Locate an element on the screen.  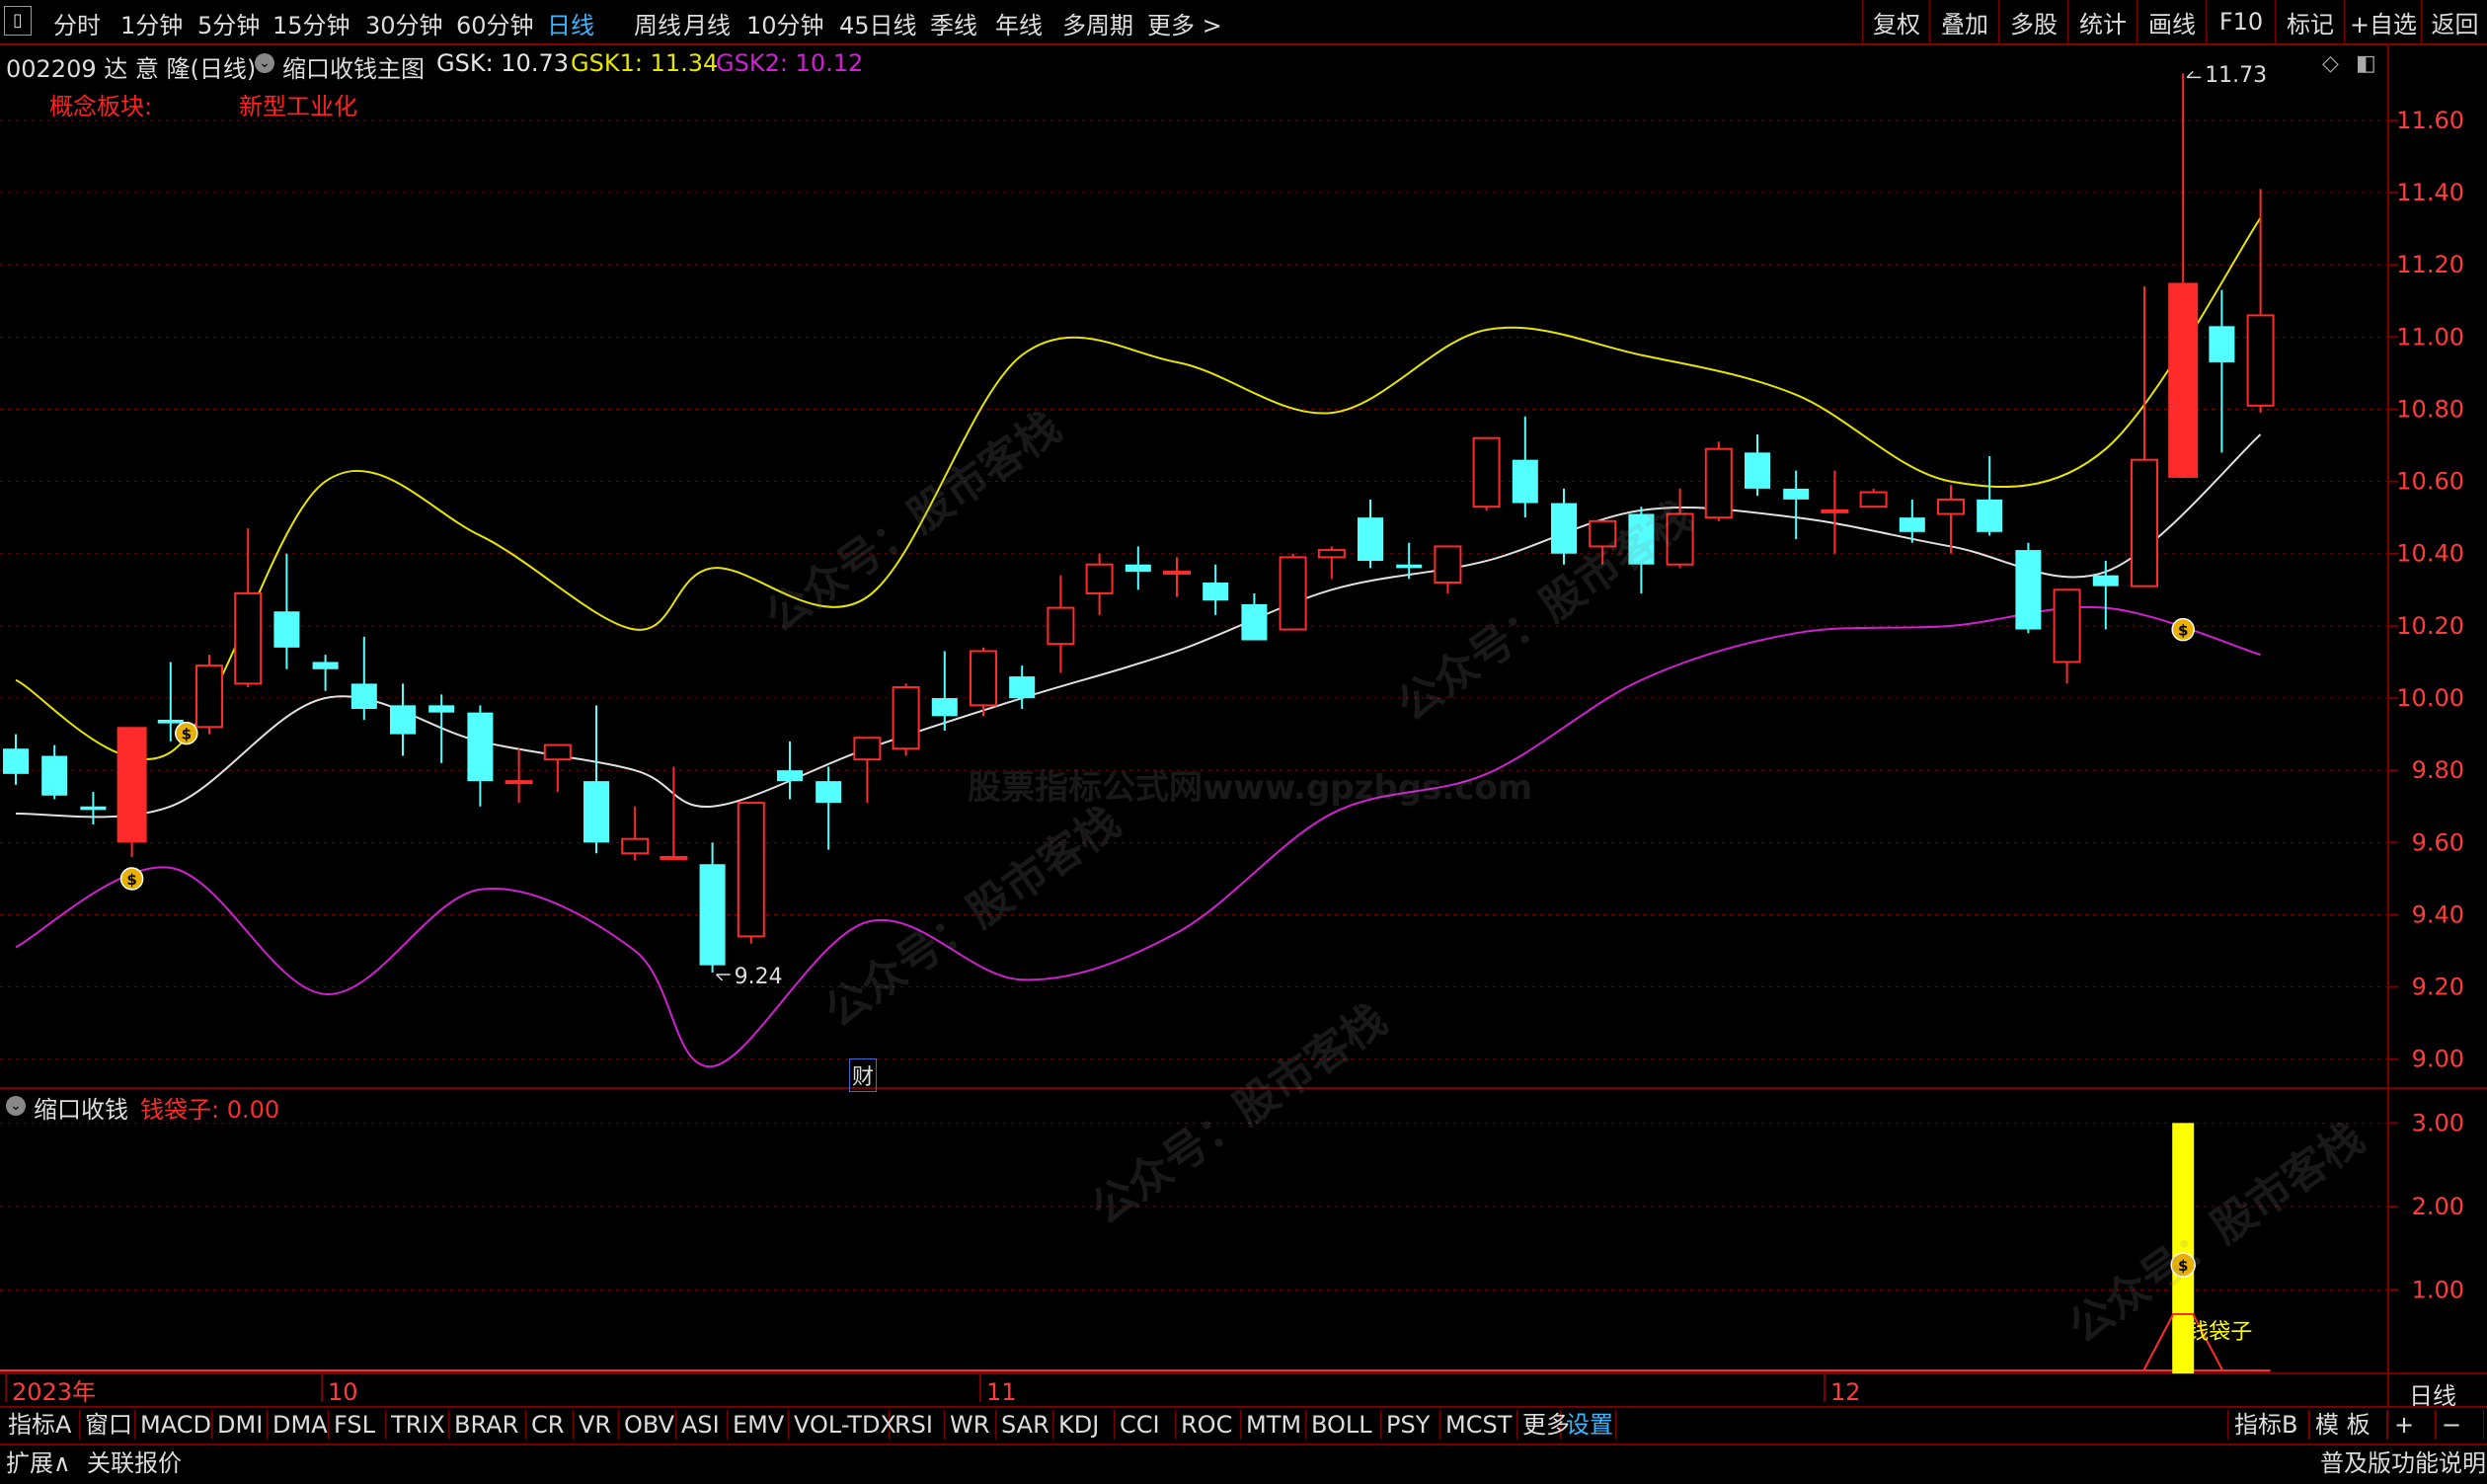
indicator-tab-11: ASI is located at coordinates (702, 1425).